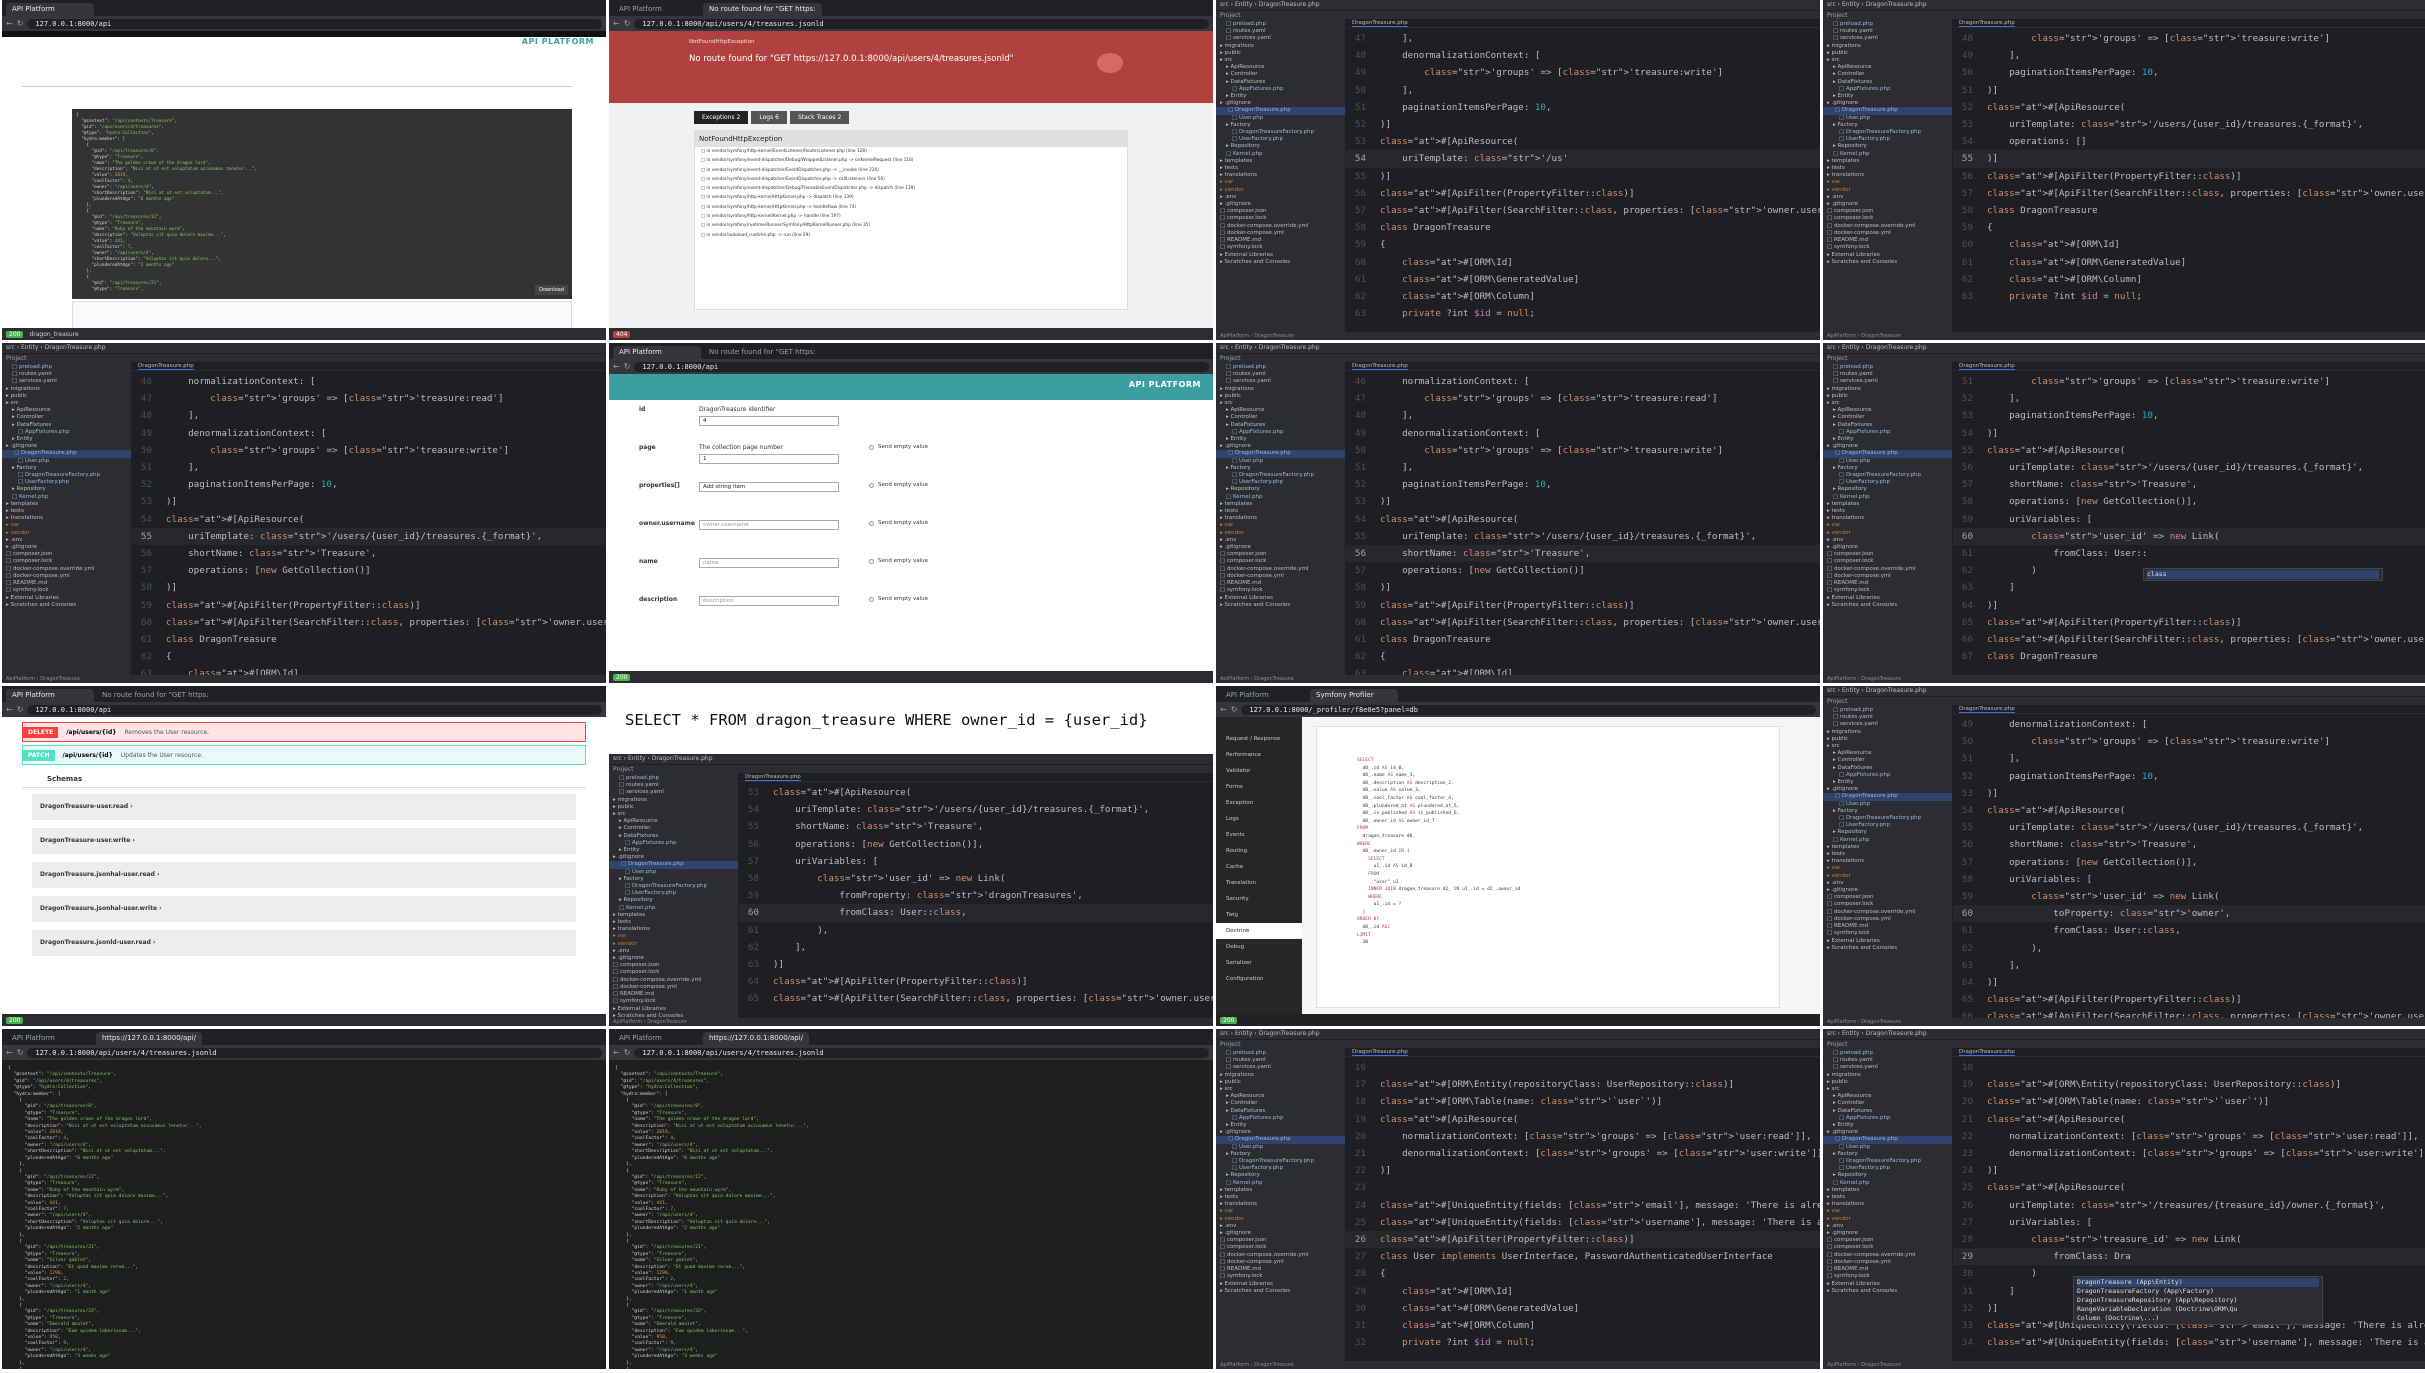  What do you see at coordinates (769, 563) in the screenshot?
I see `parameter-input: name` at bounding box center [769, 563].